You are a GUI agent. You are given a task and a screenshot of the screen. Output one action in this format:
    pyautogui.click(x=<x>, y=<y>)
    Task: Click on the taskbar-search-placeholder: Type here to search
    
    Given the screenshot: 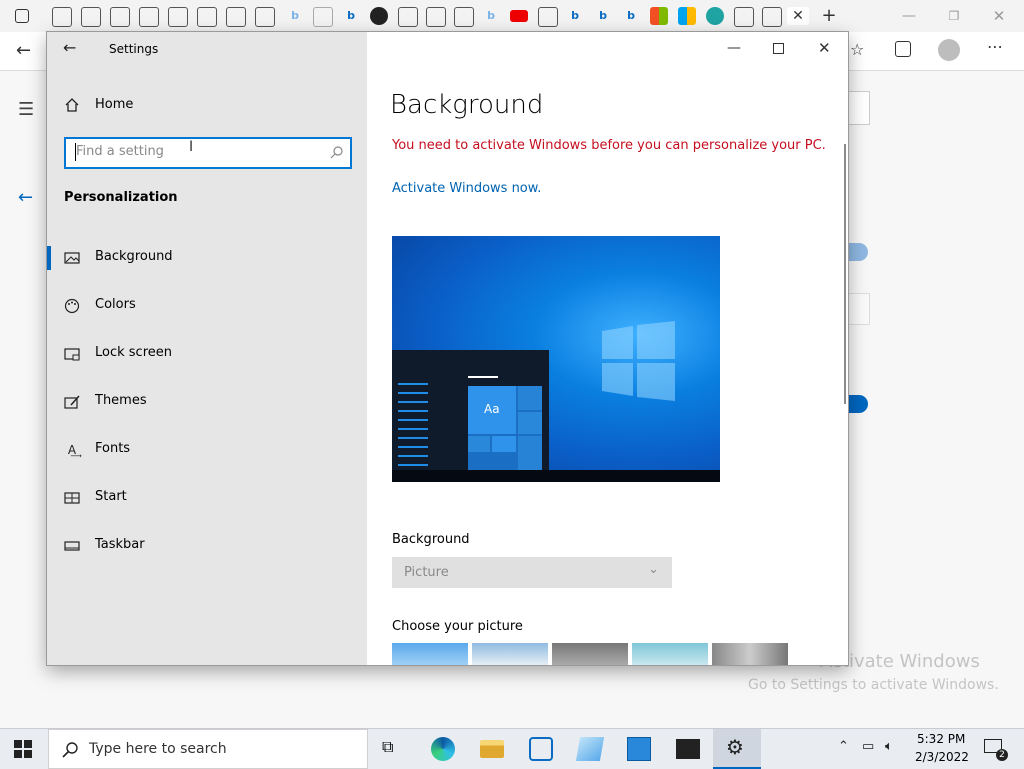 What is the action you would take?
    pyautogui.click(x=158, y=749)
    